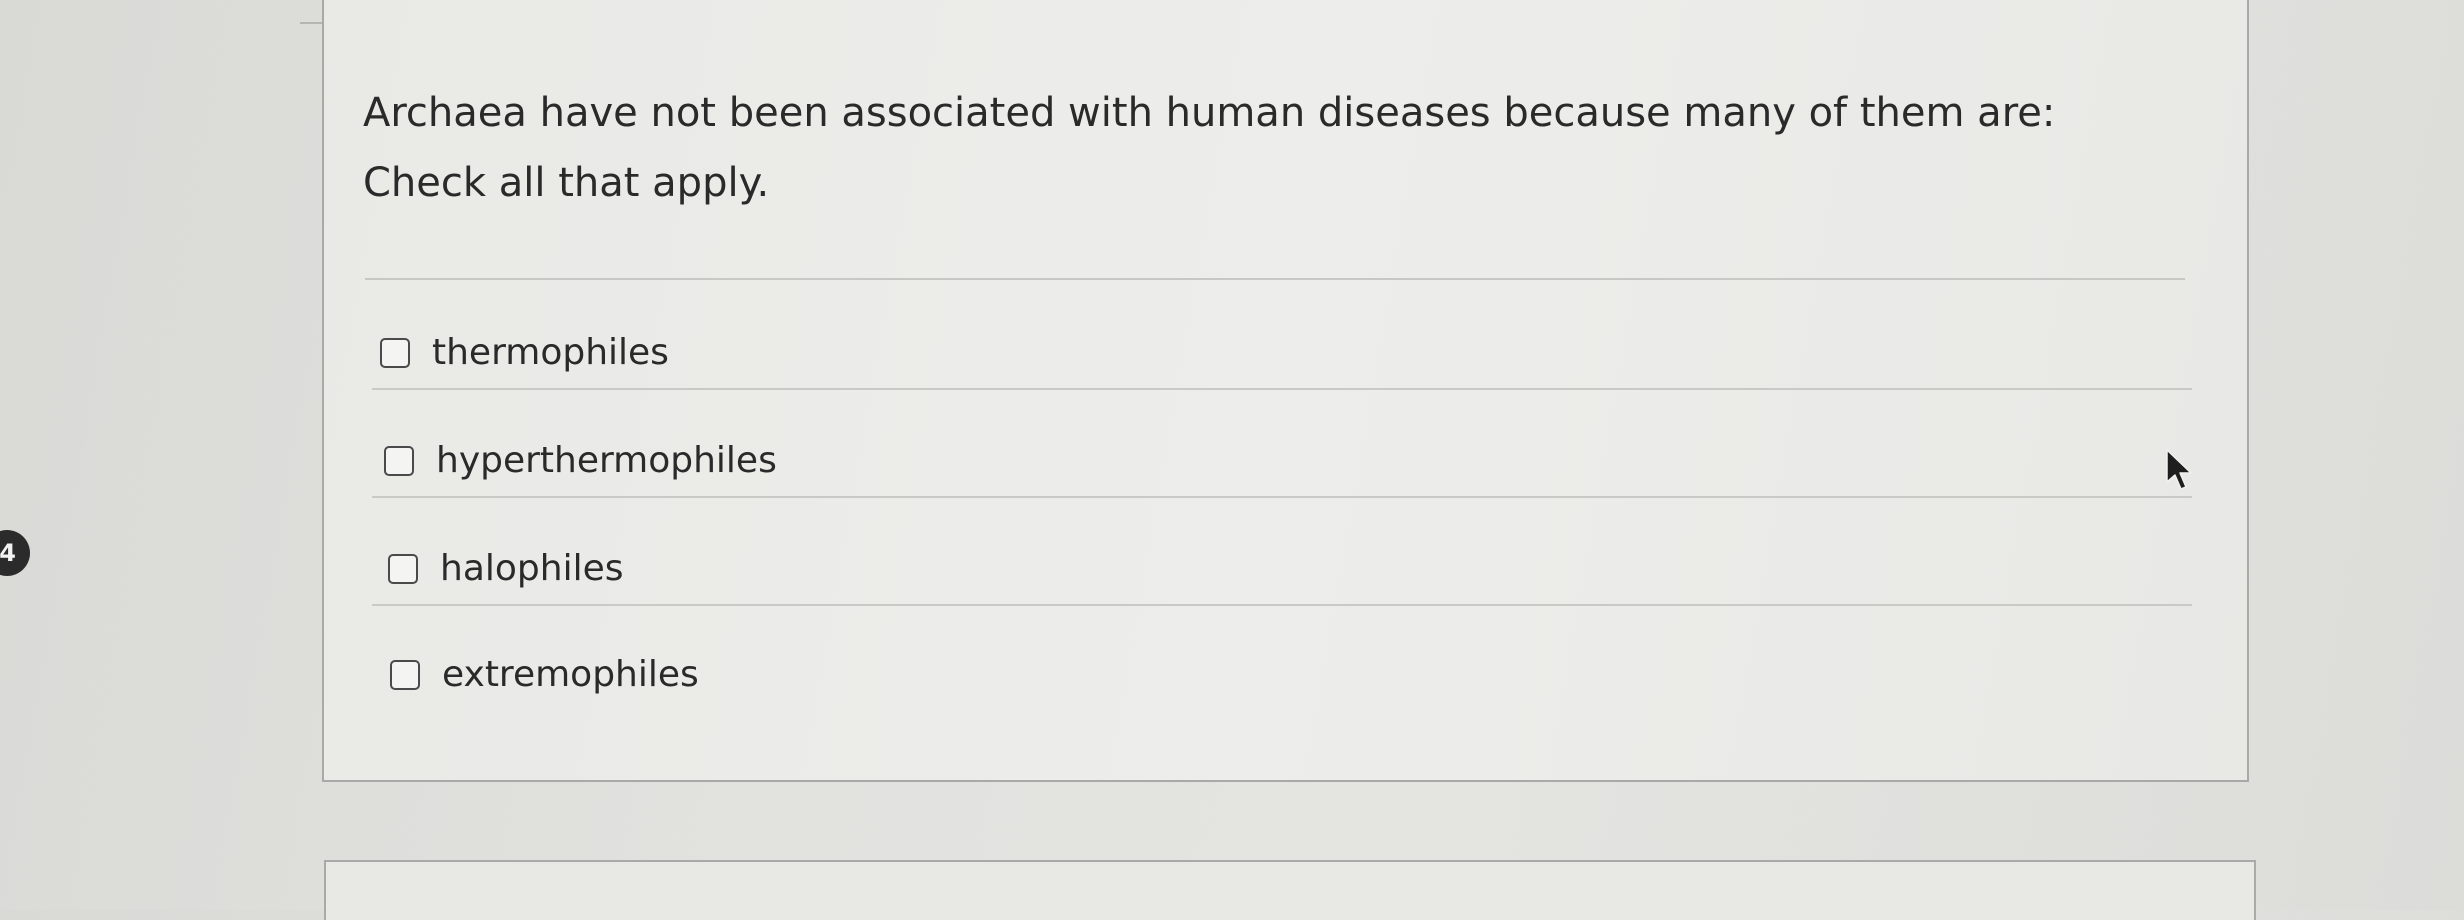 This screenshot has height=920, width=2464. I want to click on option-label: extremophiles, so click(570, 674).